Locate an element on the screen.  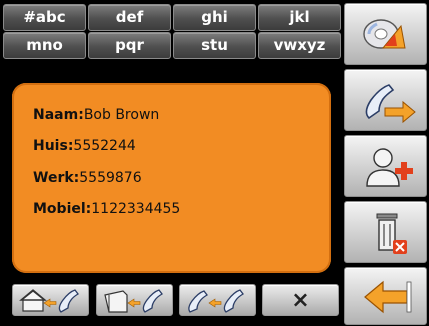
add-contact-icon is located at coordinates (389, 167).